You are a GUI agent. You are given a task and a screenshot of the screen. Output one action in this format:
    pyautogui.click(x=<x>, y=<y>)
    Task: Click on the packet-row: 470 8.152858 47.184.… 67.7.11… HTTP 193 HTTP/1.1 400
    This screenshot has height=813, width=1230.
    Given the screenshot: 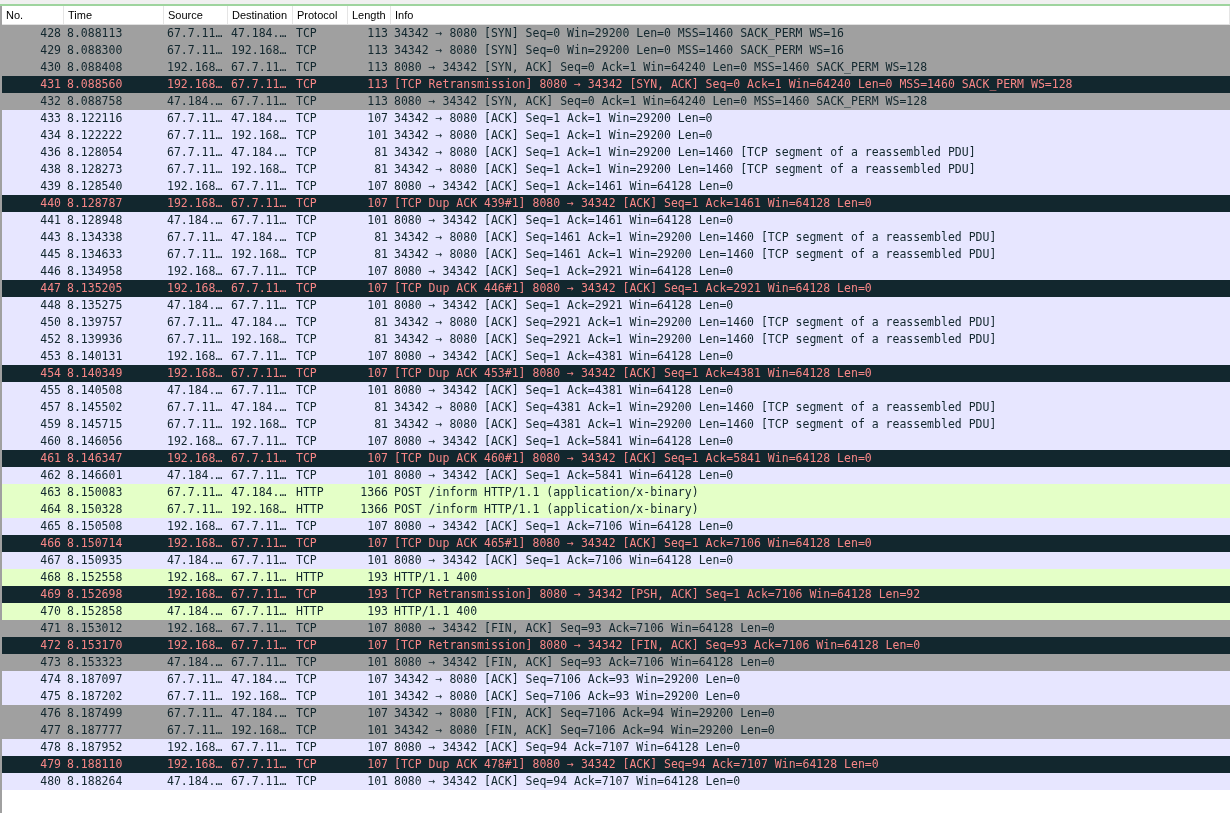 What is the action you would take?
    pyautogui.click(x=616, y=611)
    